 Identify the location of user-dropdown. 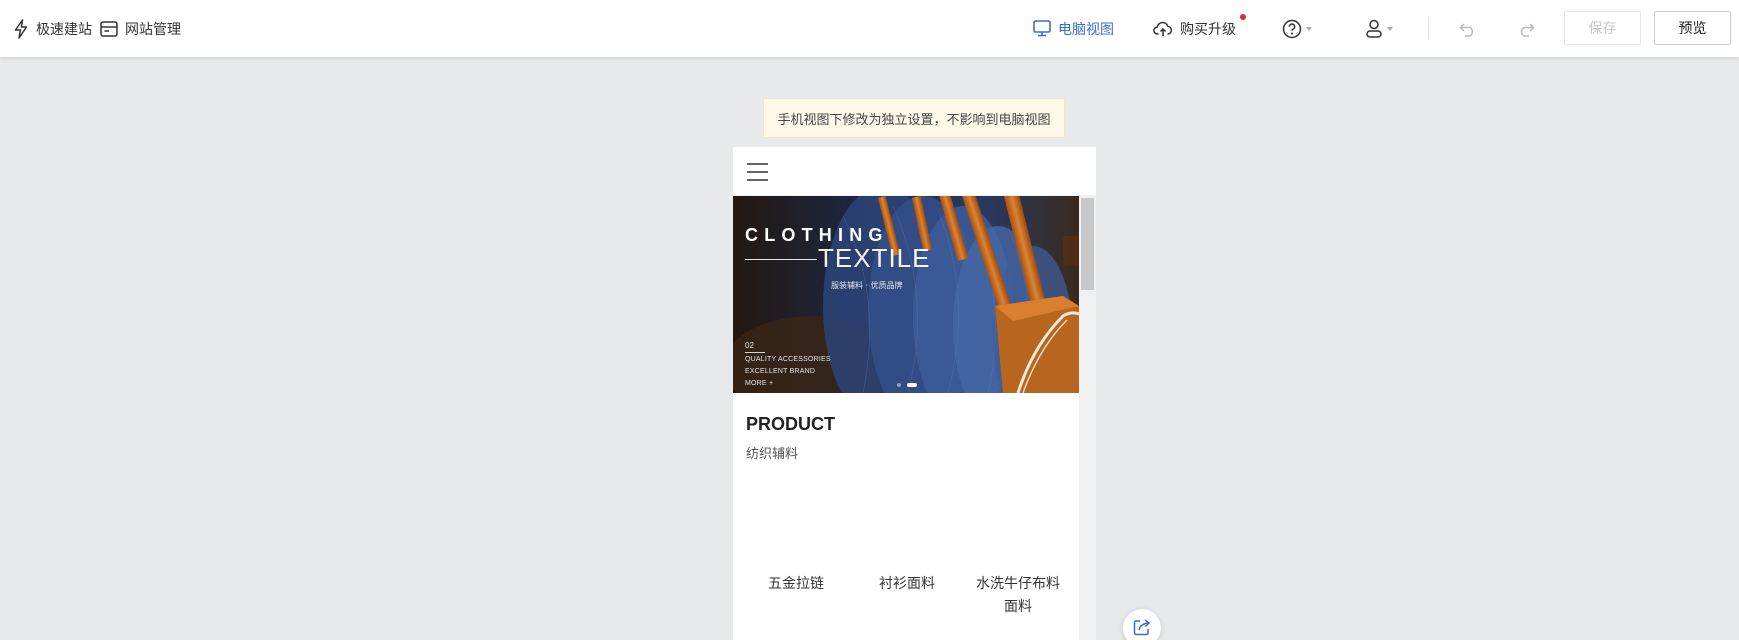
(1379, 28).